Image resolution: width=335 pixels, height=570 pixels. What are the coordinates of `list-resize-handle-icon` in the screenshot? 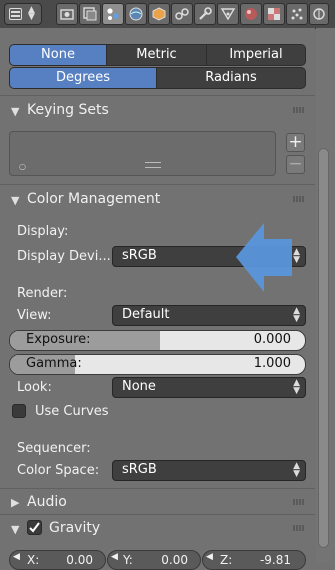 It's located at (153, 165).